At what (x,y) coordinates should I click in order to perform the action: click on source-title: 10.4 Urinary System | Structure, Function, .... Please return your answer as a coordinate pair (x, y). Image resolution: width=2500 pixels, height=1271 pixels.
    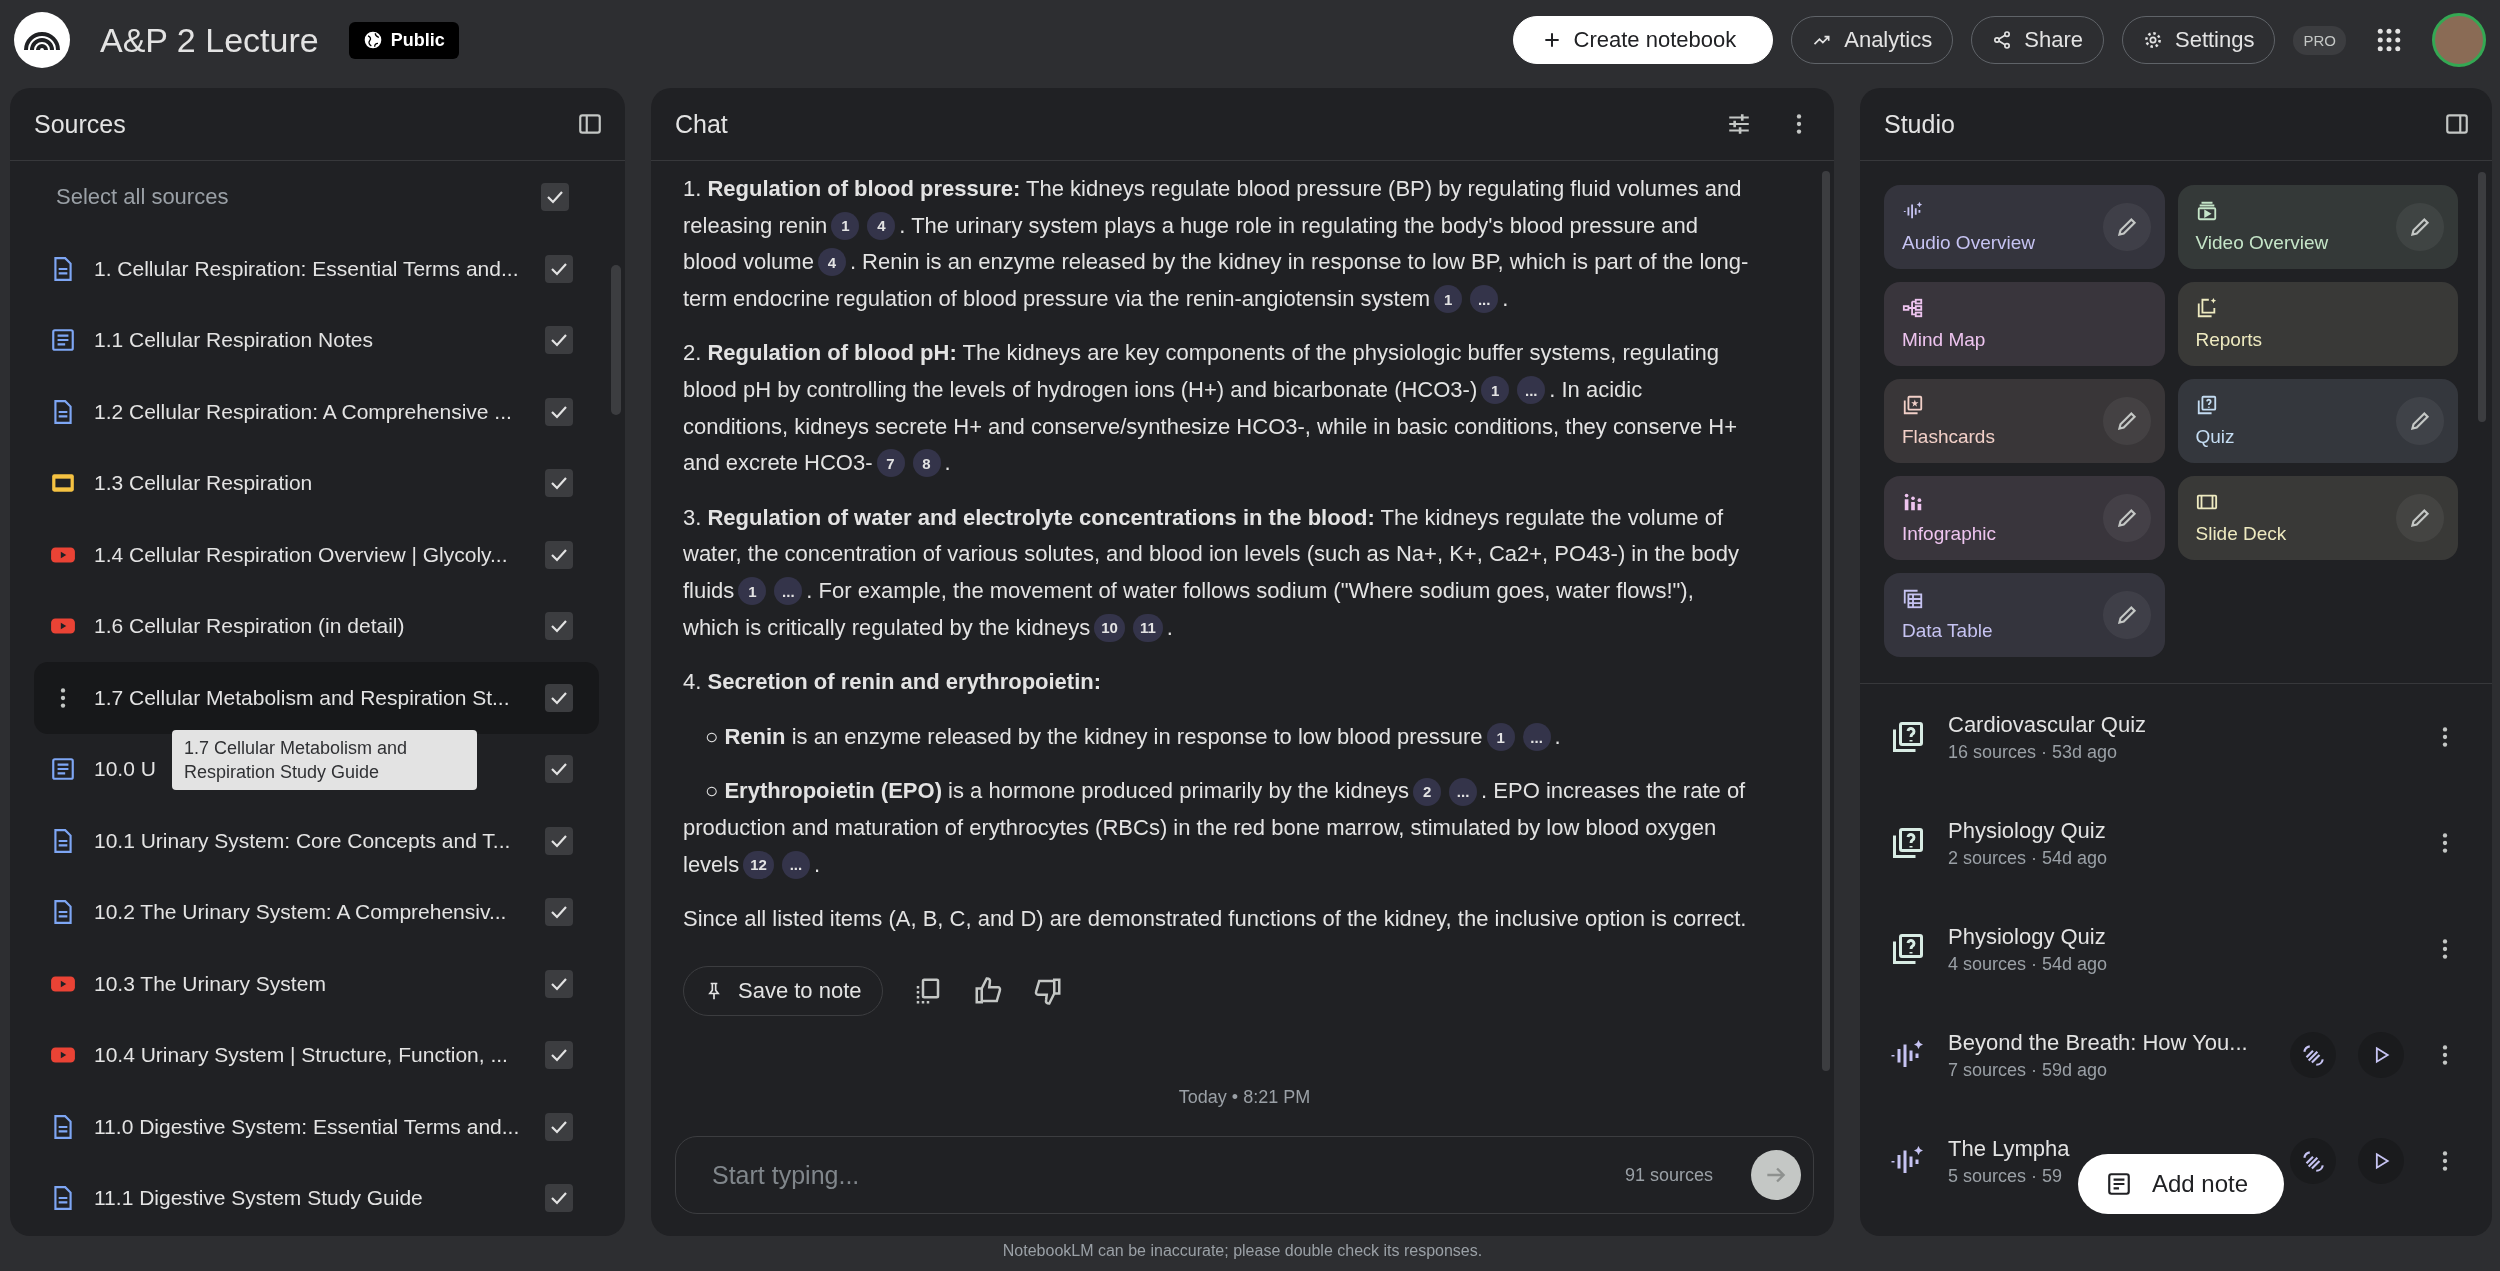
    Looking at the image, I should click on (301, 1055).